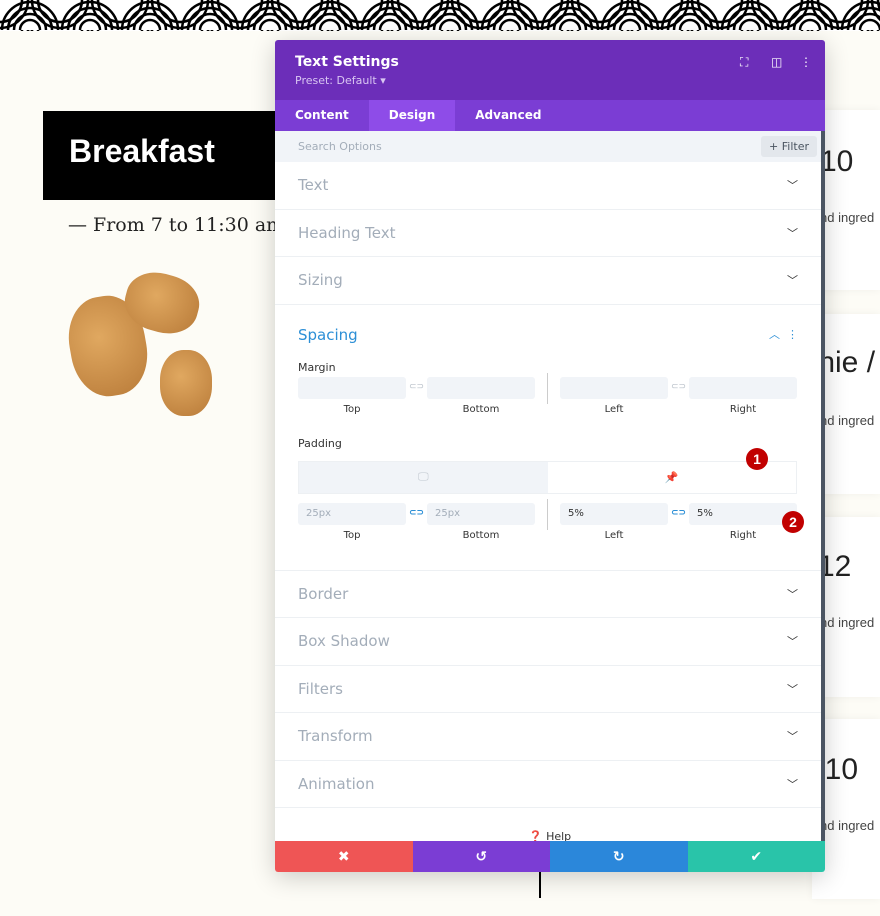 The height and width of the screenshot is (916, 880). What do you see at coordinates (614, 387) in the screenshot?
I see `margin-left-input` at bounding box center [614, 387].